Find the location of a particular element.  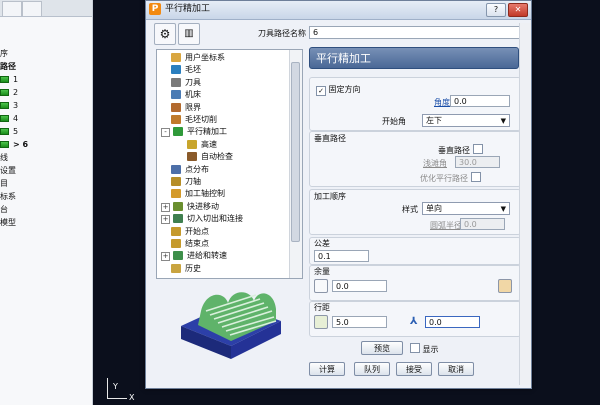

tree-item: 用户坐标系 is located at coordinates (193, 58).